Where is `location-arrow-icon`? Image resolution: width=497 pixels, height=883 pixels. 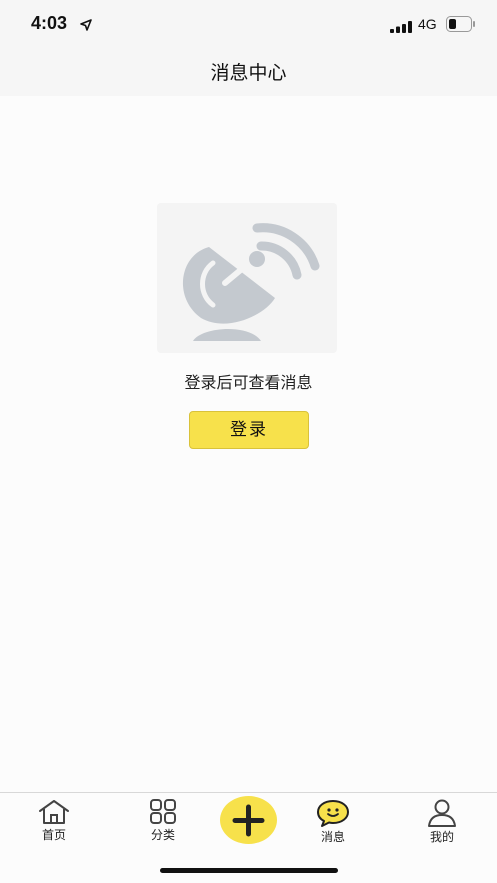
location-arrow-icon is located at coordinates (86, 25).